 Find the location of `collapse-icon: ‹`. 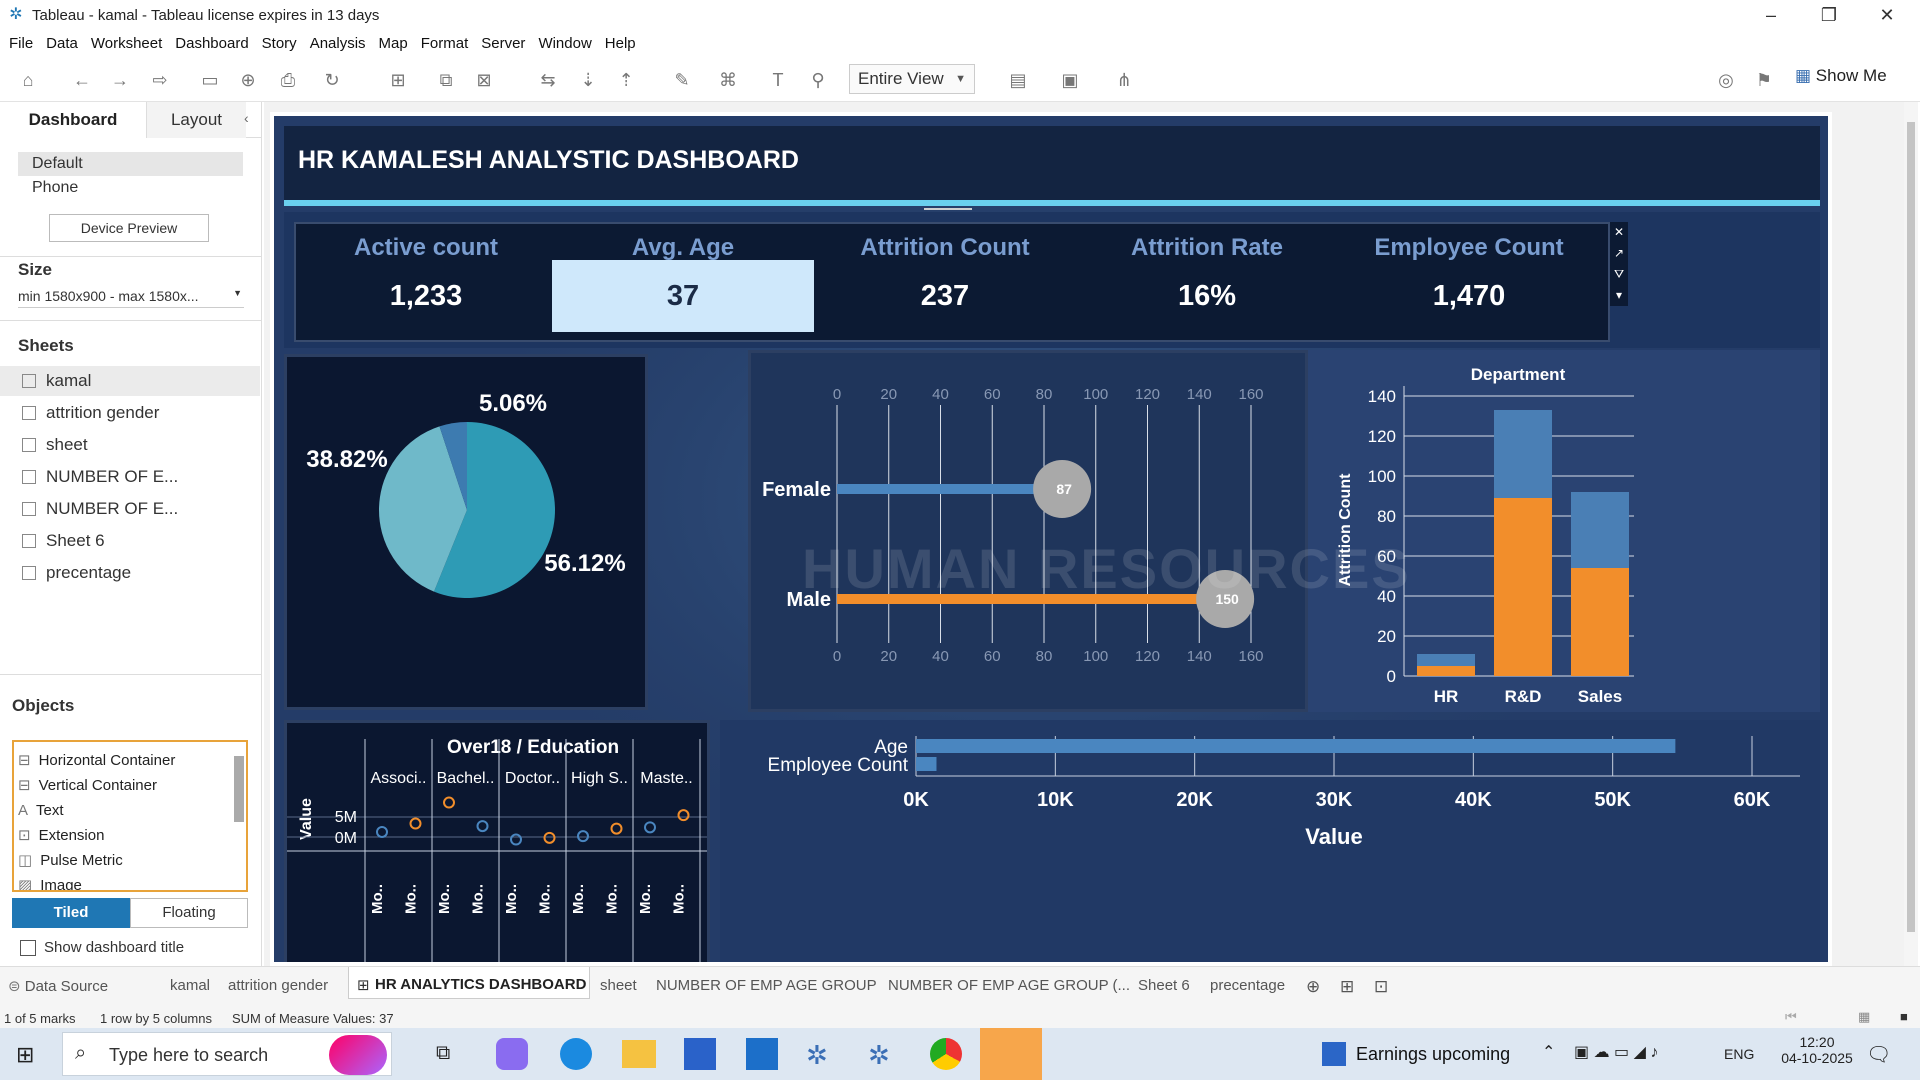

collapse-icon: ‹ is located at coordinates (246, 118).